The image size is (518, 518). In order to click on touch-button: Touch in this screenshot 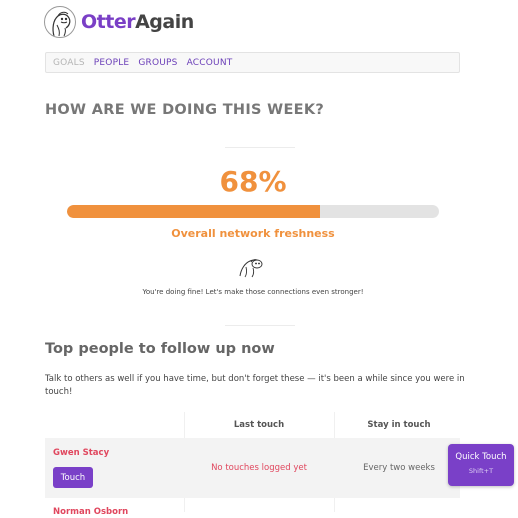, I will do `click(73, 477)`.